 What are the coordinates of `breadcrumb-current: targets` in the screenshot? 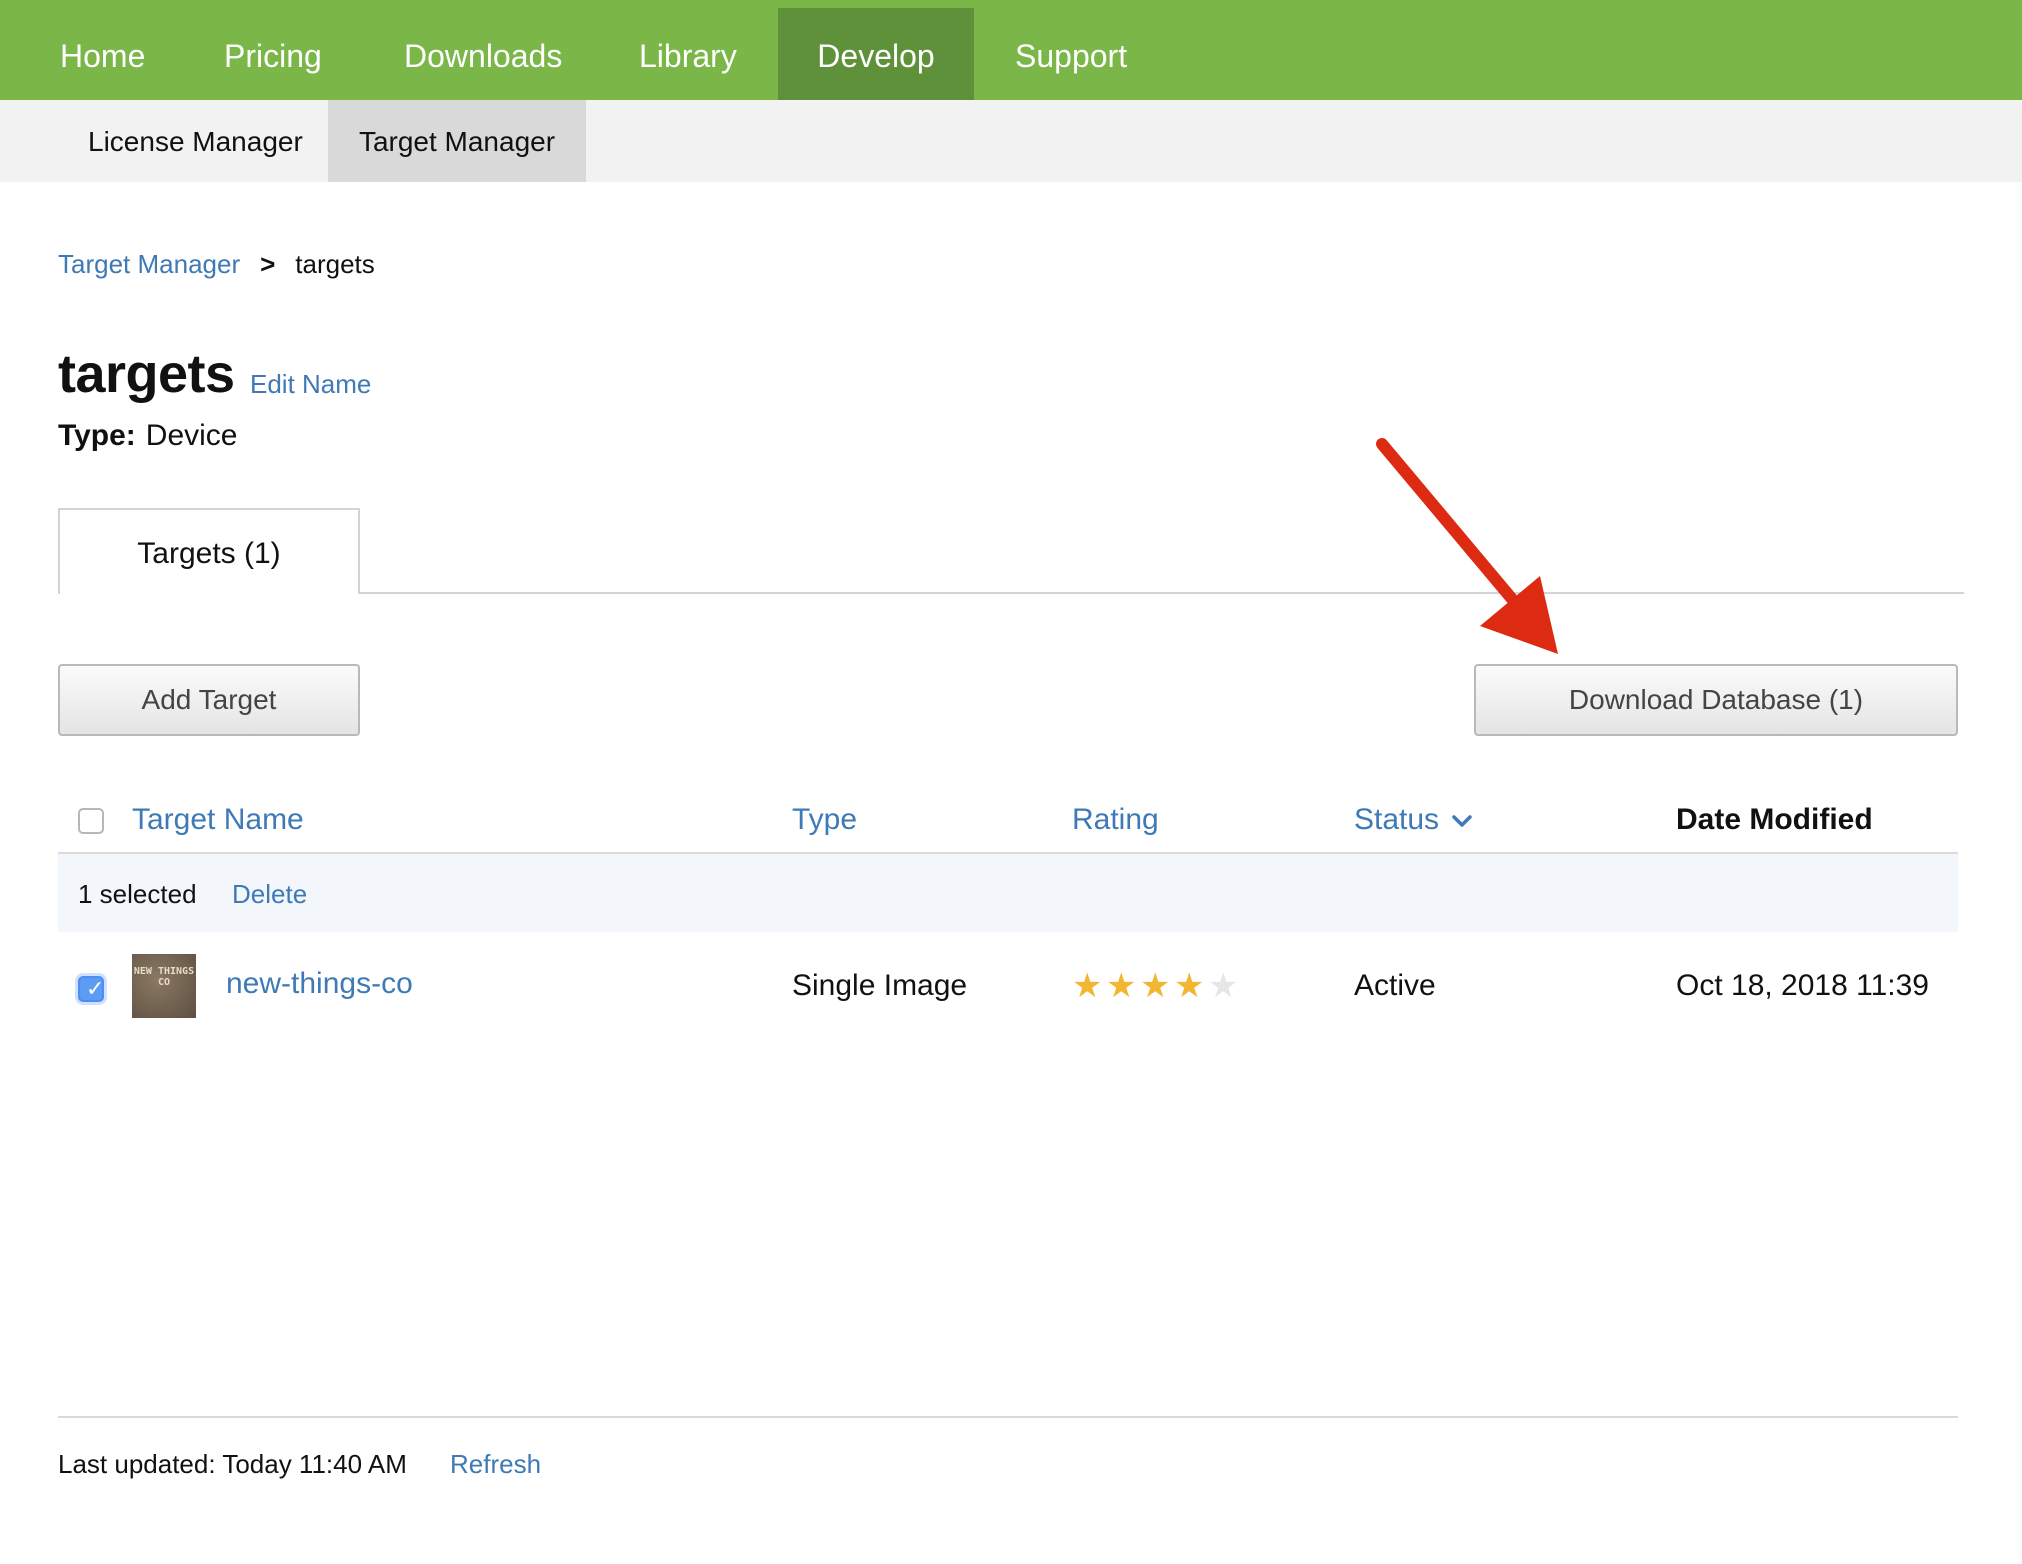 It's located at (335, 264).